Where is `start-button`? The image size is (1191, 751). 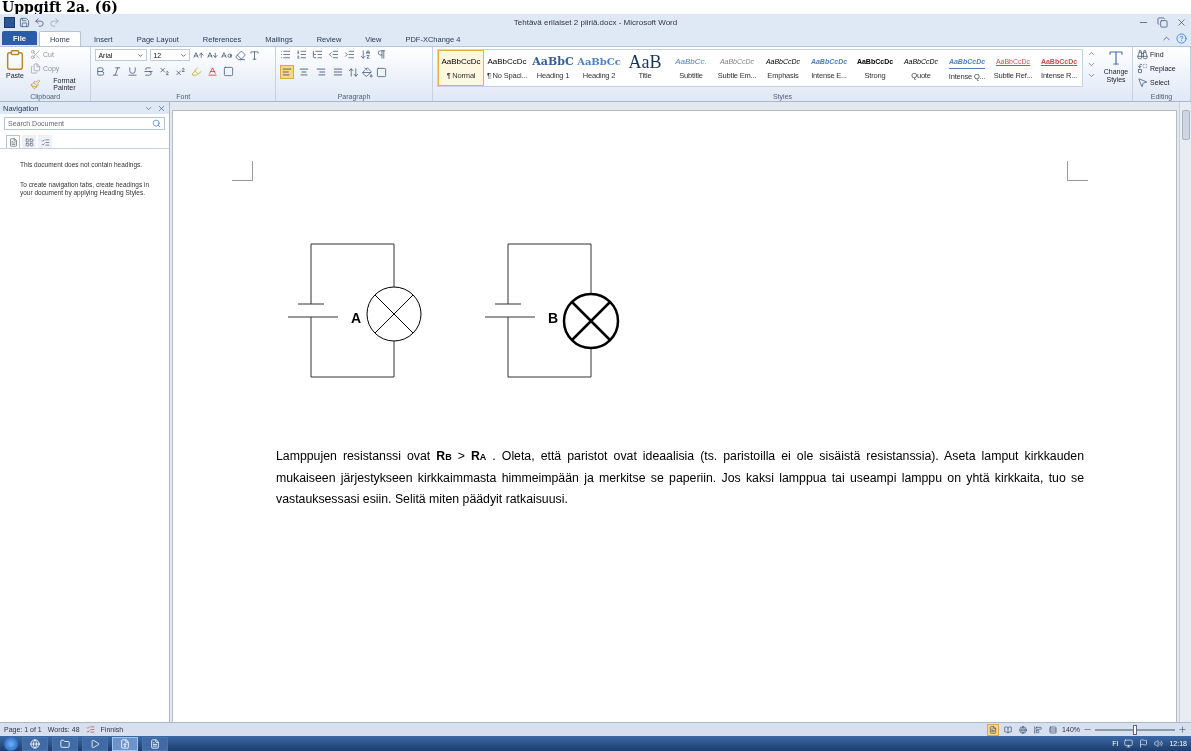 start-button is located at coordinates (11, 743).